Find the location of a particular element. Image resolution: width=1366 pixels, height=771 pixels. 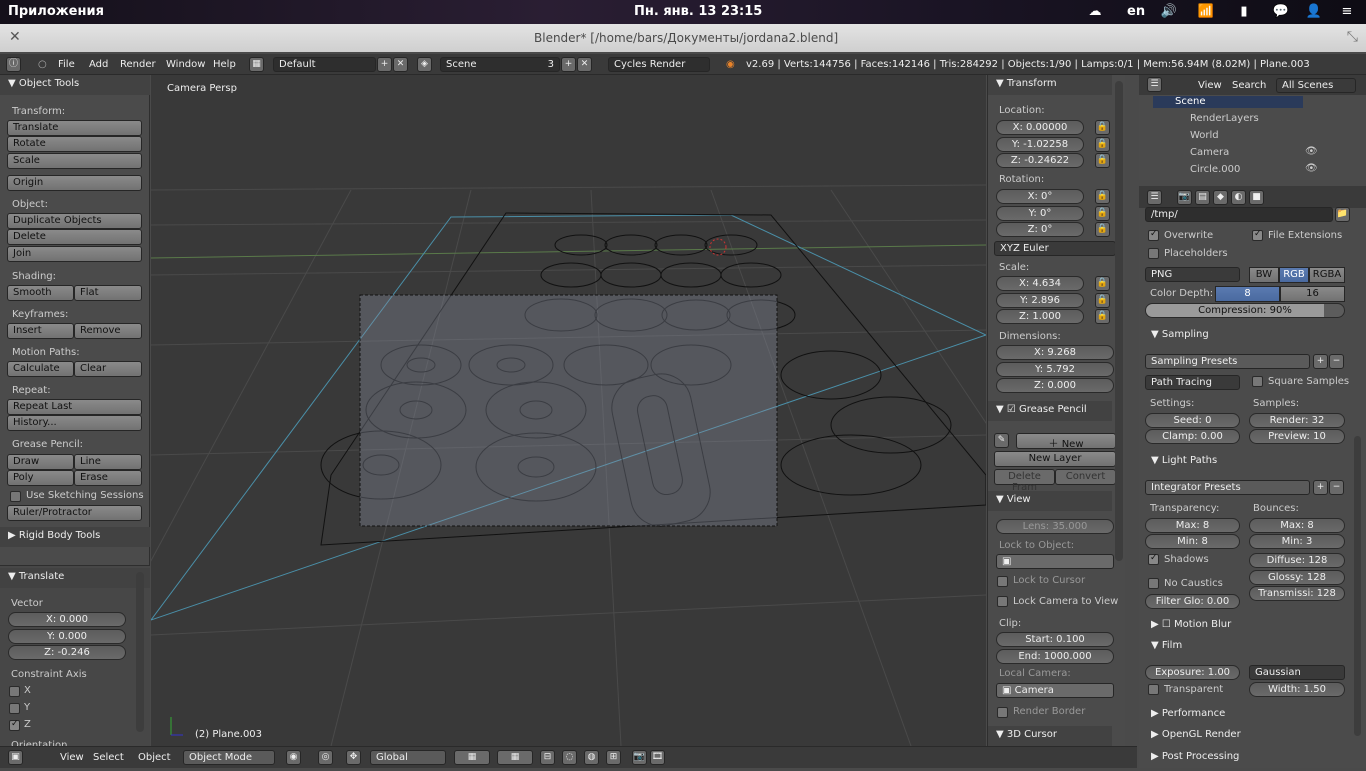

outliner-display-select: All Scenes is located at coordinates (1316, 85).